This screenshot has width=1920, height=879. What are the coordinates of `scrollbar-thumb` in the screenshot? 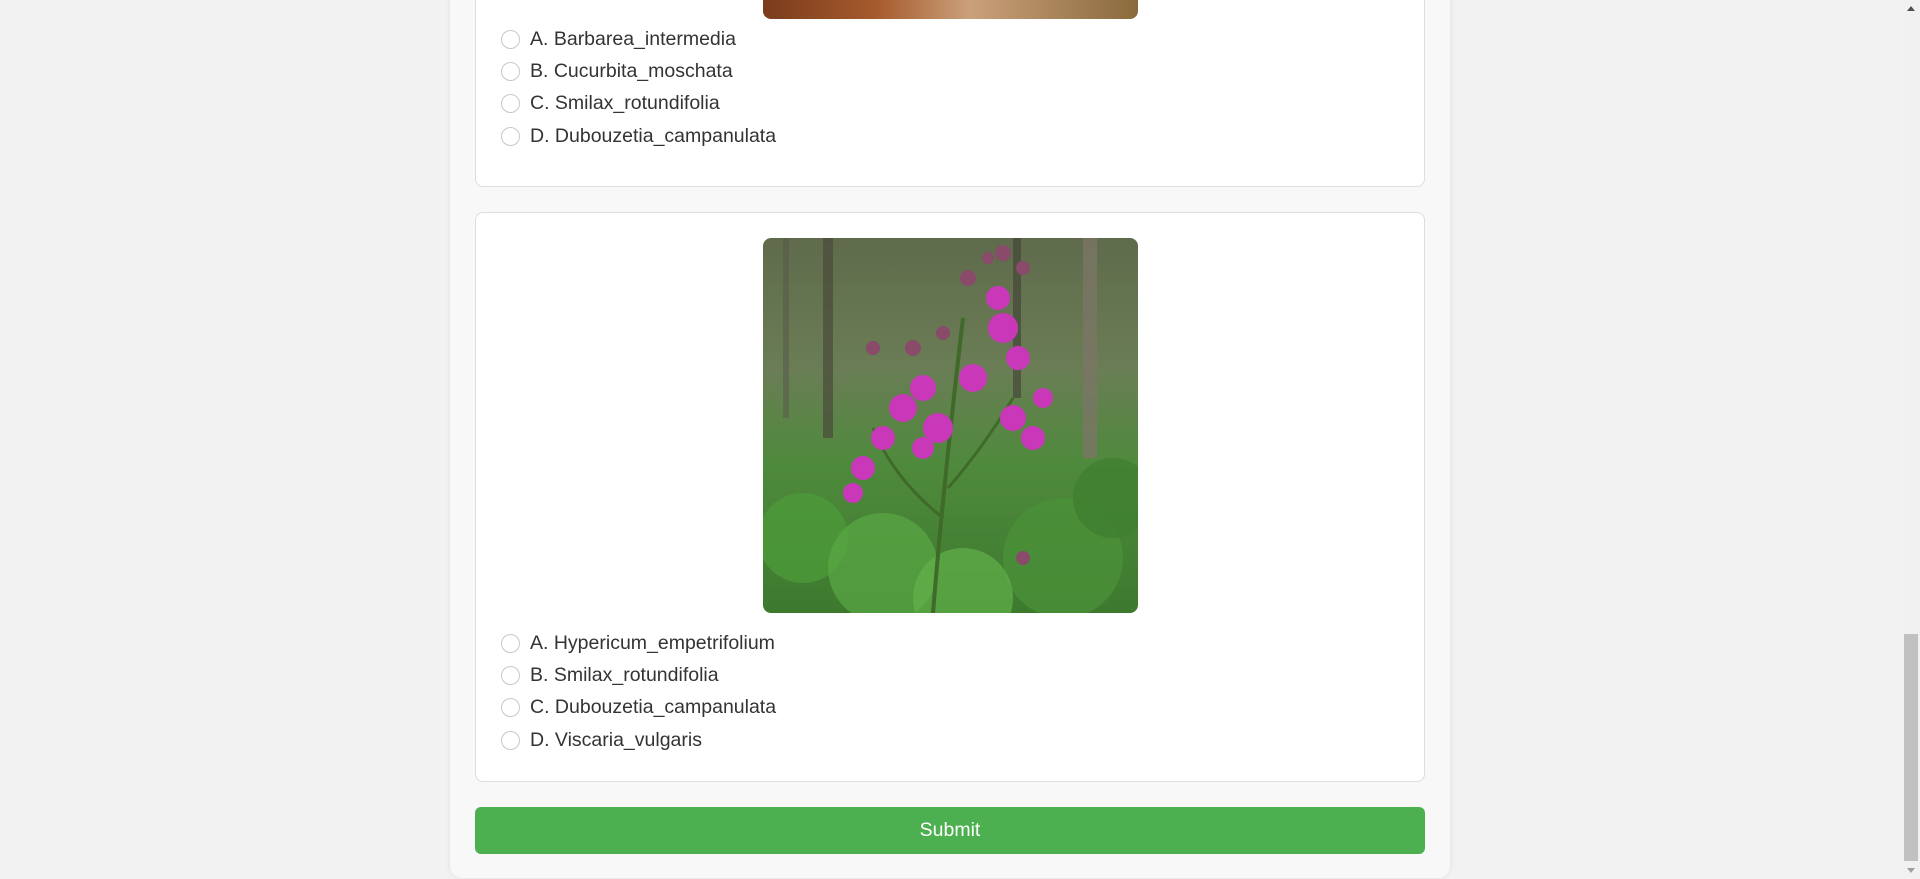 It's located at (1911, 747).